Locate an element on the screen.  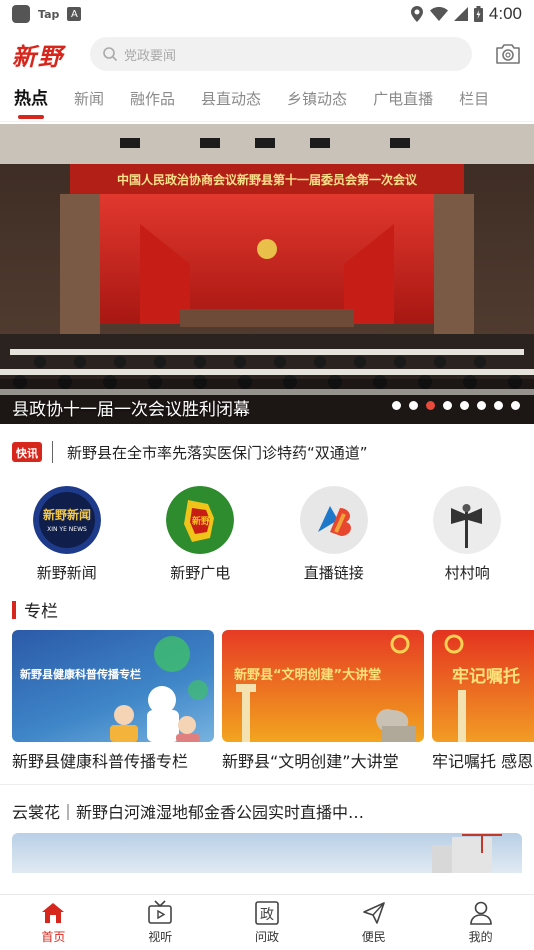
a-notification-icon: A is located at coordinates (74, 14).